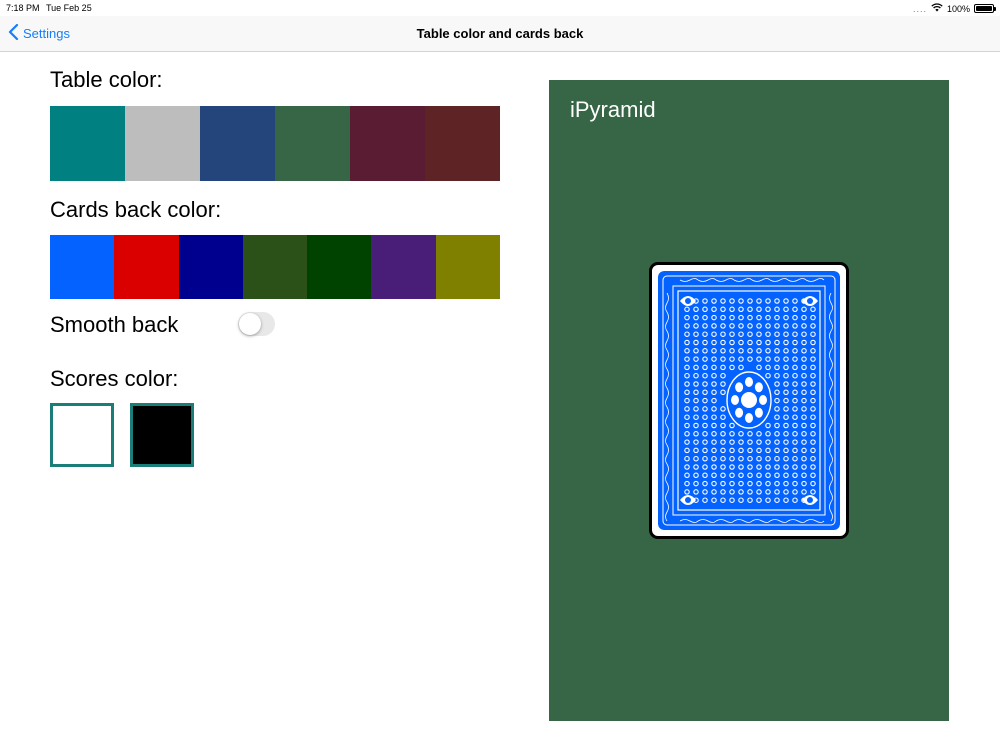  I want to click on score-color-white, so click(82, 435).